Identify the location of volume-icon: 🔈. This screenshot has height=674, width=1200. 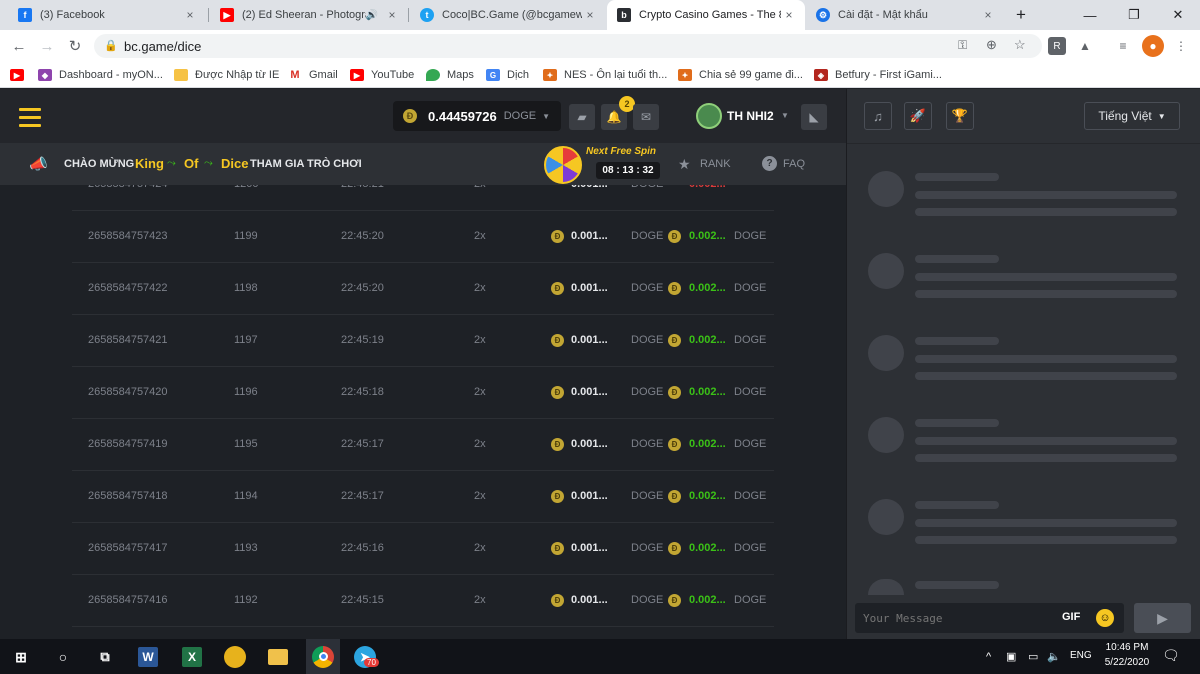
(1054, 656).